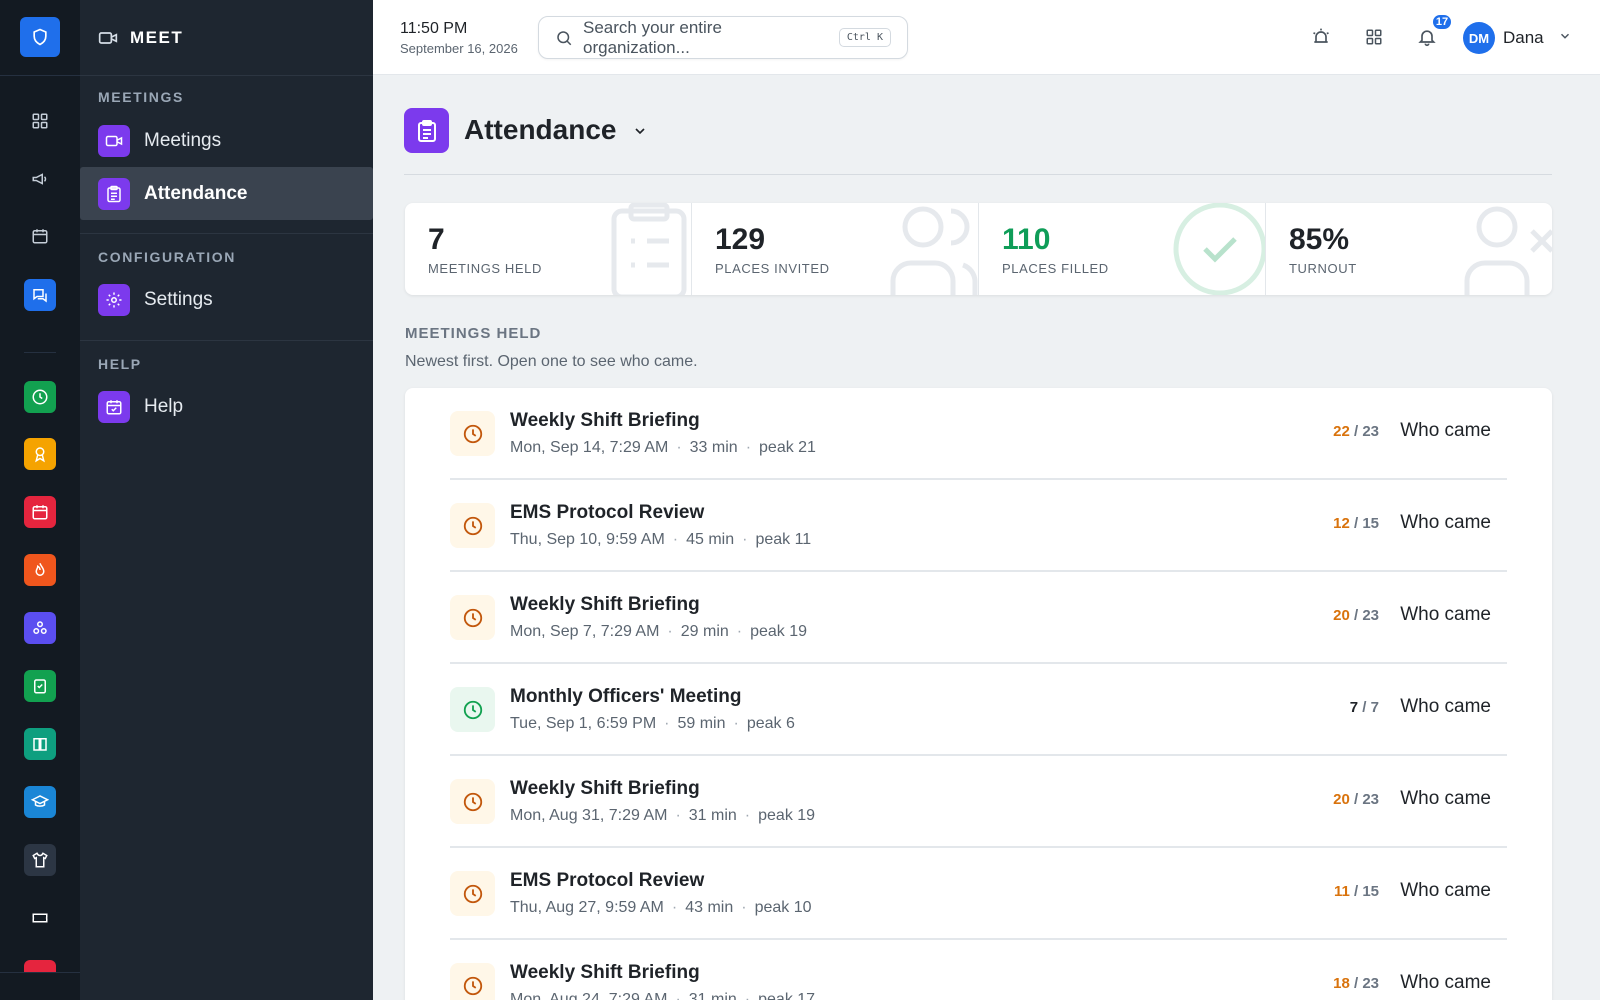 This screenshot has width=1600, height=1000. I want to click on meeting-meta: Tue, Sep 1, 6:59 PM · 59 min · peak 6, so click(652, 724).